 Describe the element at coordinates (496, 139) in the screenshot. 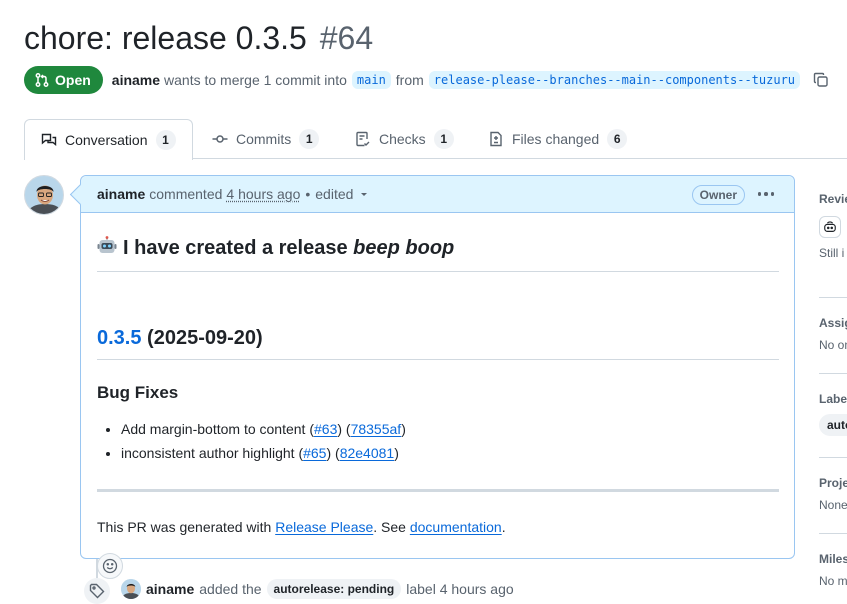

I see `file-diff-icon` at that location.